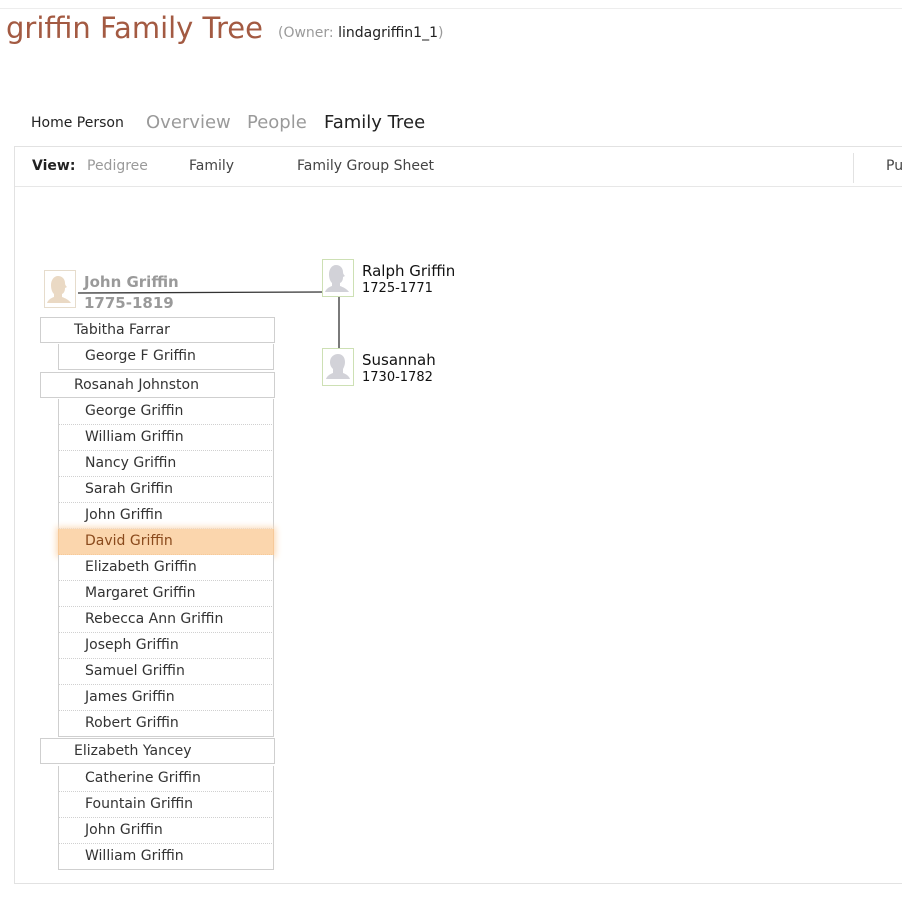 This screenshot has height=900, width=902. Describe the element at coordinates (399, 360) in the screenshot. I see `mother-name: Susannah` at that location.